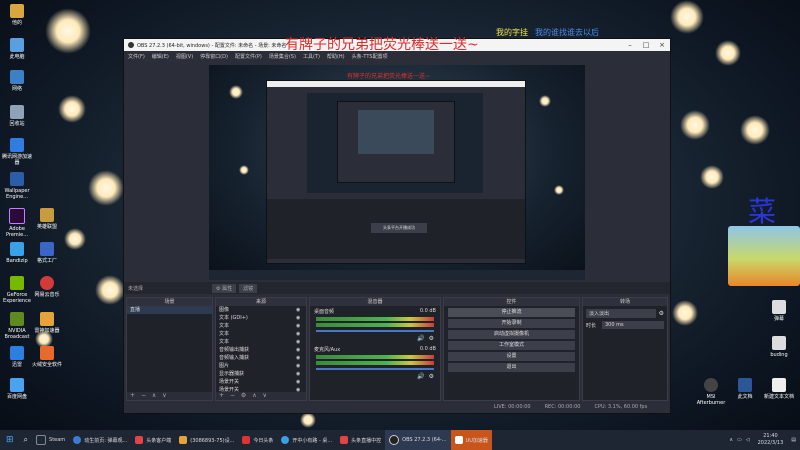  Describe the element at coordinates (17, 116) in the screenshot. I see `desktop-icon: 回收站` at that location.